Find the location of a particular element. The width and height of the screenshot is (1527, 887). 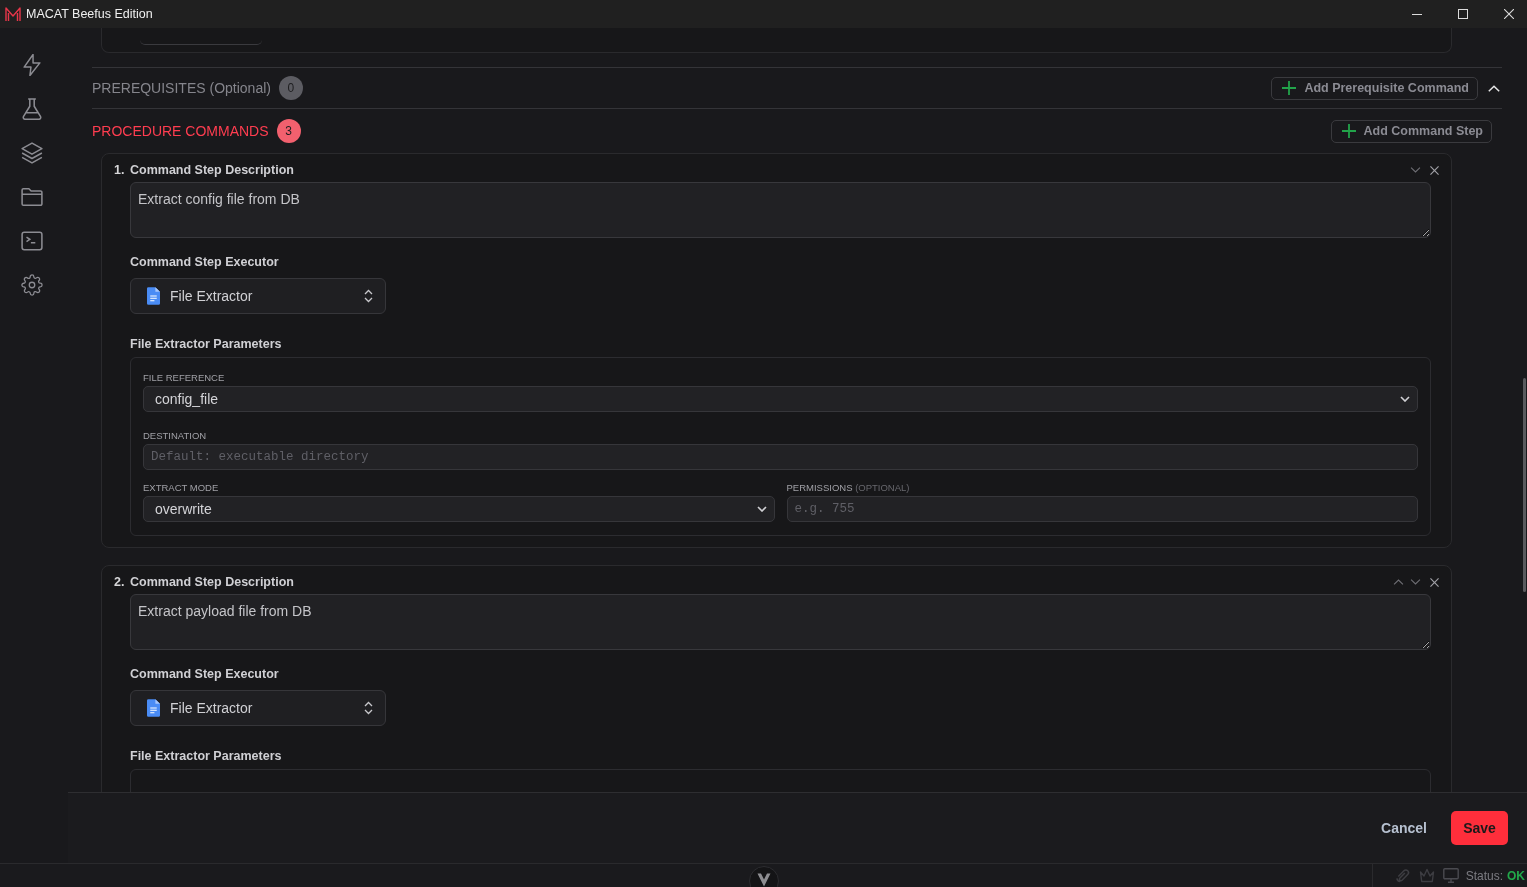

count-badge: 0 is located at coordinates (290, 88).